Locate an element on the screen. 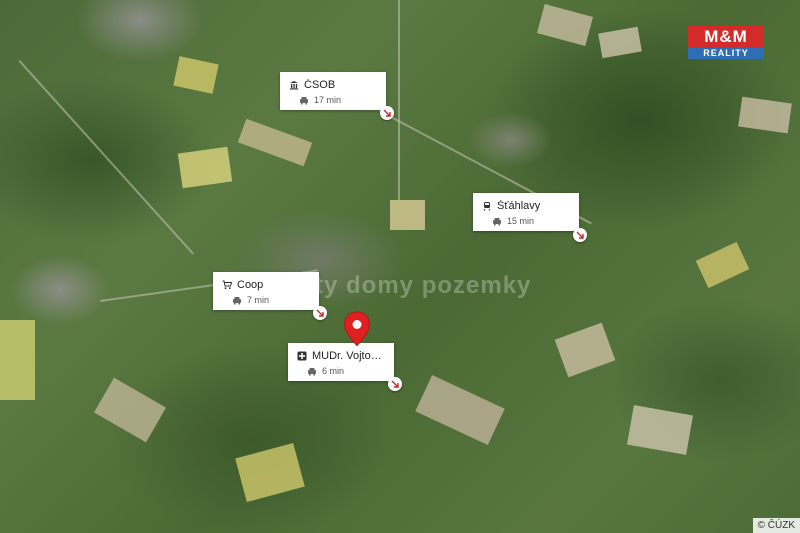  poi-travel-time: 6 min is located at coordinates (333, 371).